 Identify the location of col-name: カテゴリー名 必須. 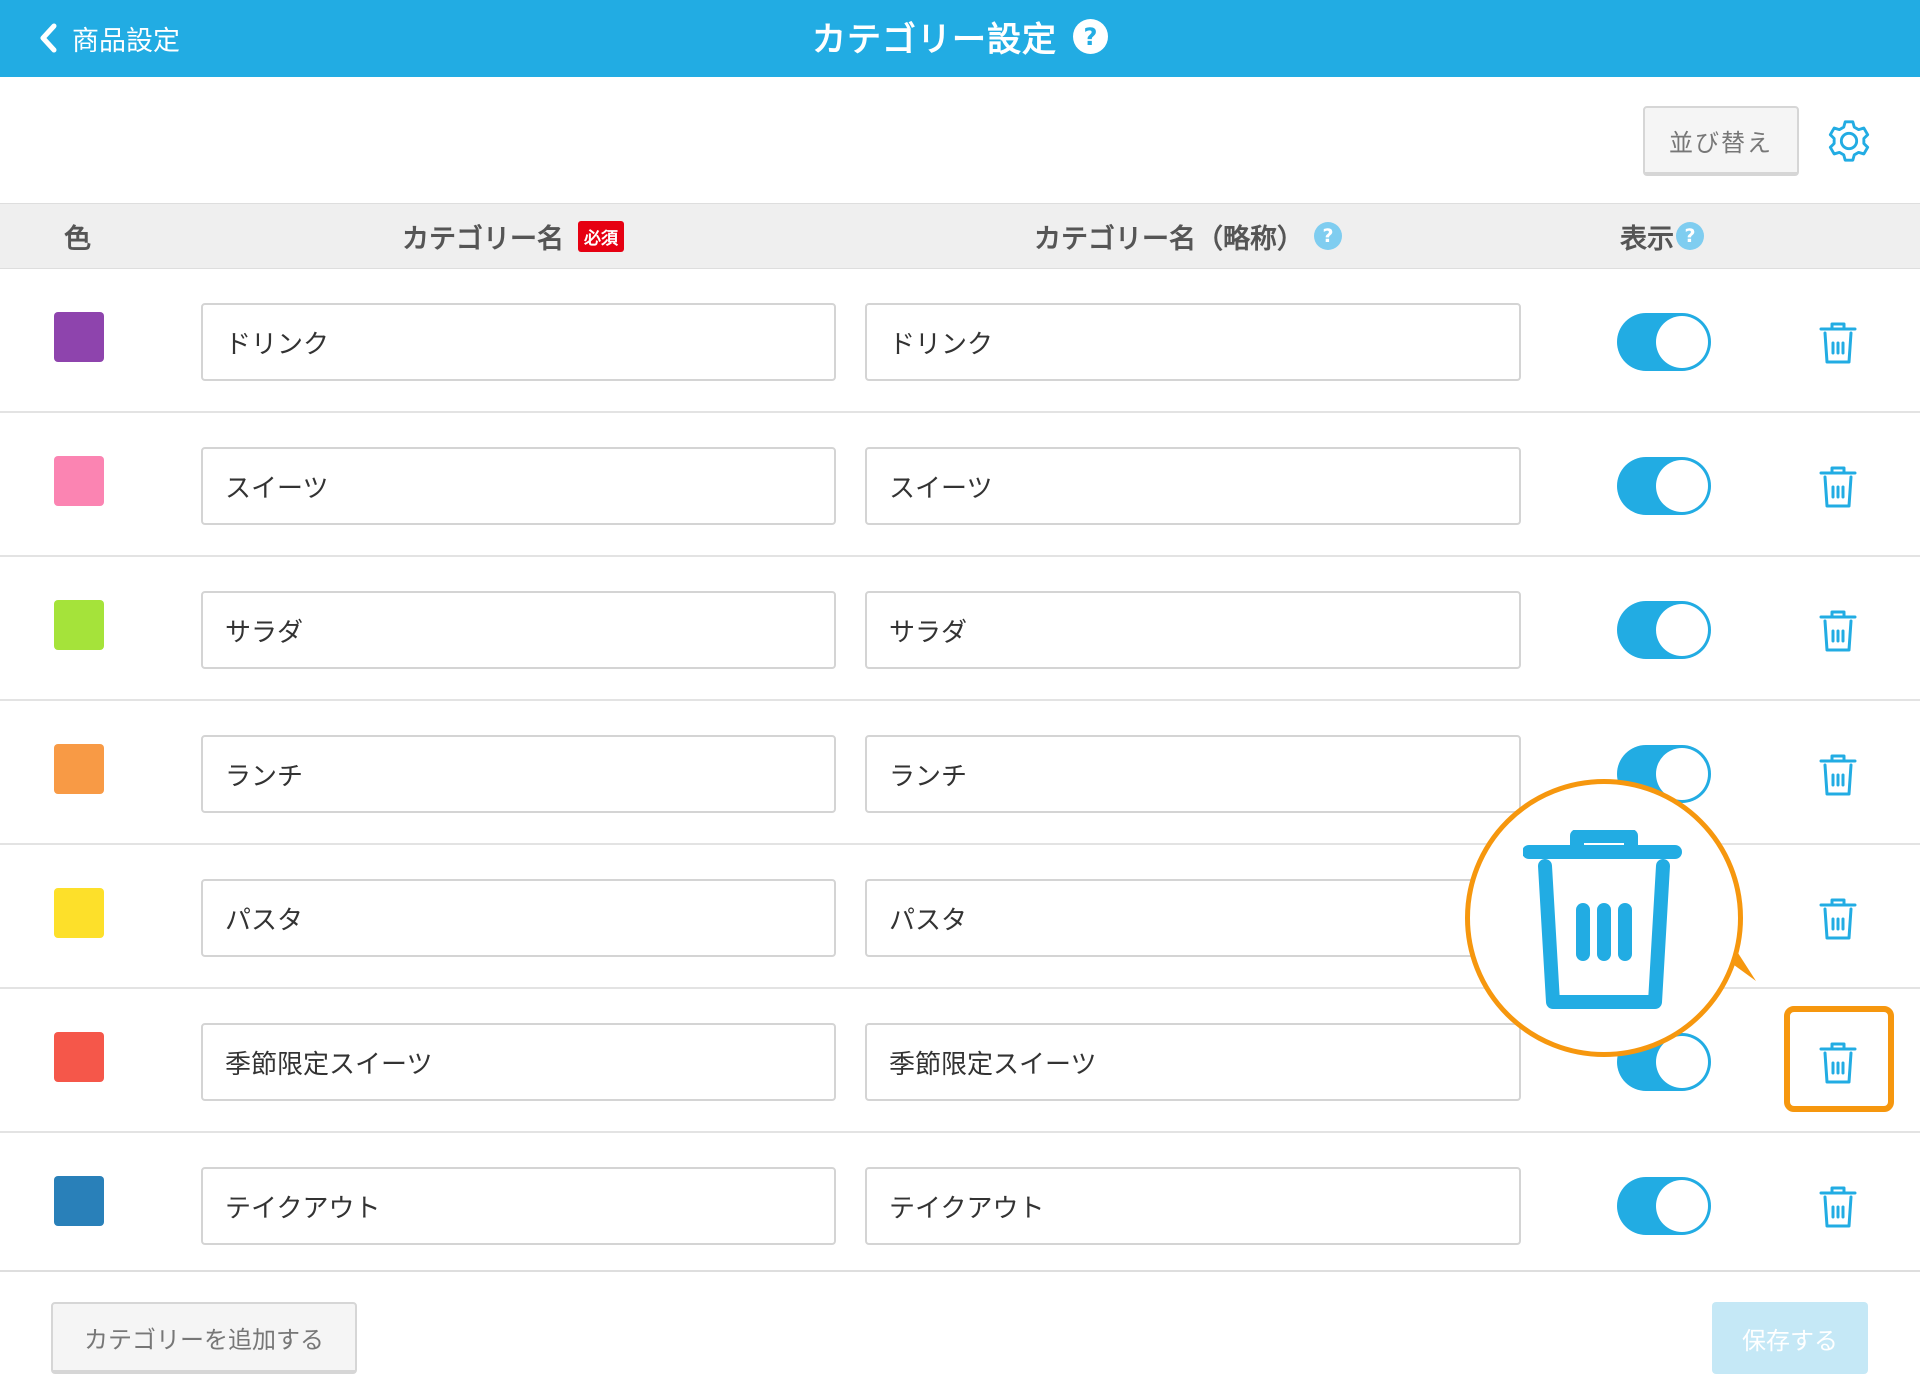
(513, 236).